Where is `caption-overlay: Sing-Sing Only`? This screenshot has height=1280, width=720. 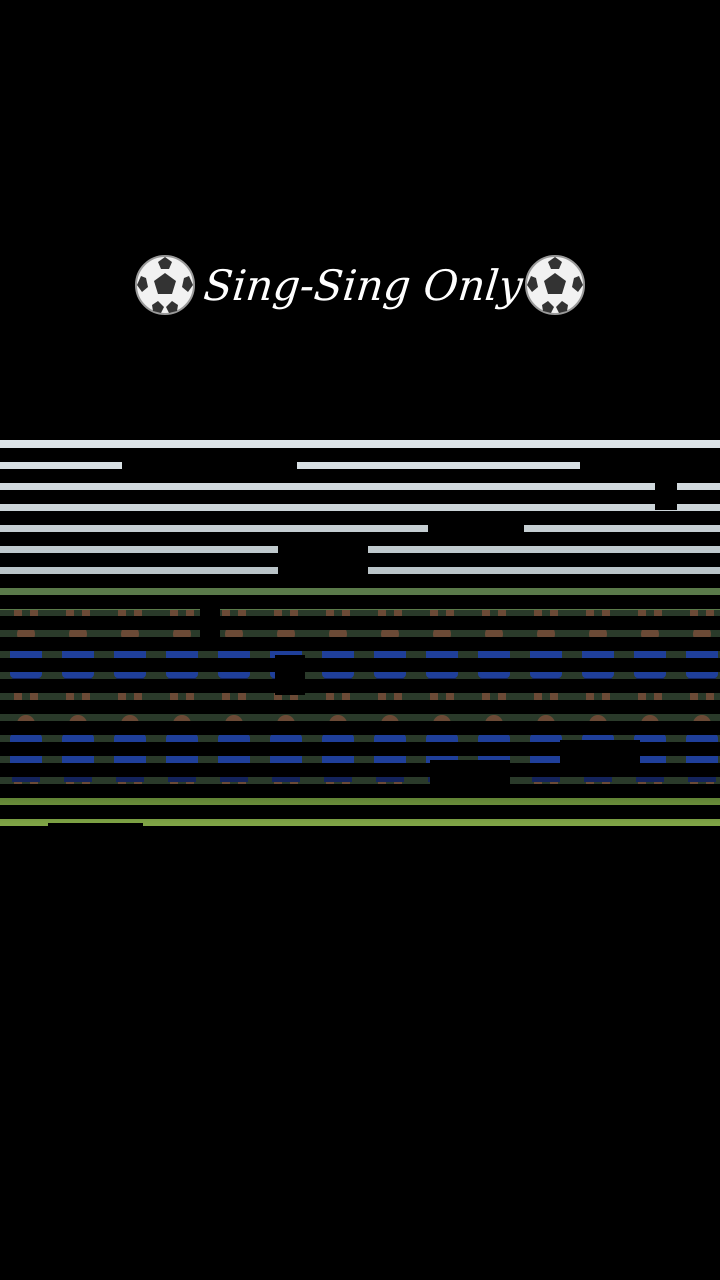 caption-overlay: Sing-Sing Only is located at coordinates (360, 285).